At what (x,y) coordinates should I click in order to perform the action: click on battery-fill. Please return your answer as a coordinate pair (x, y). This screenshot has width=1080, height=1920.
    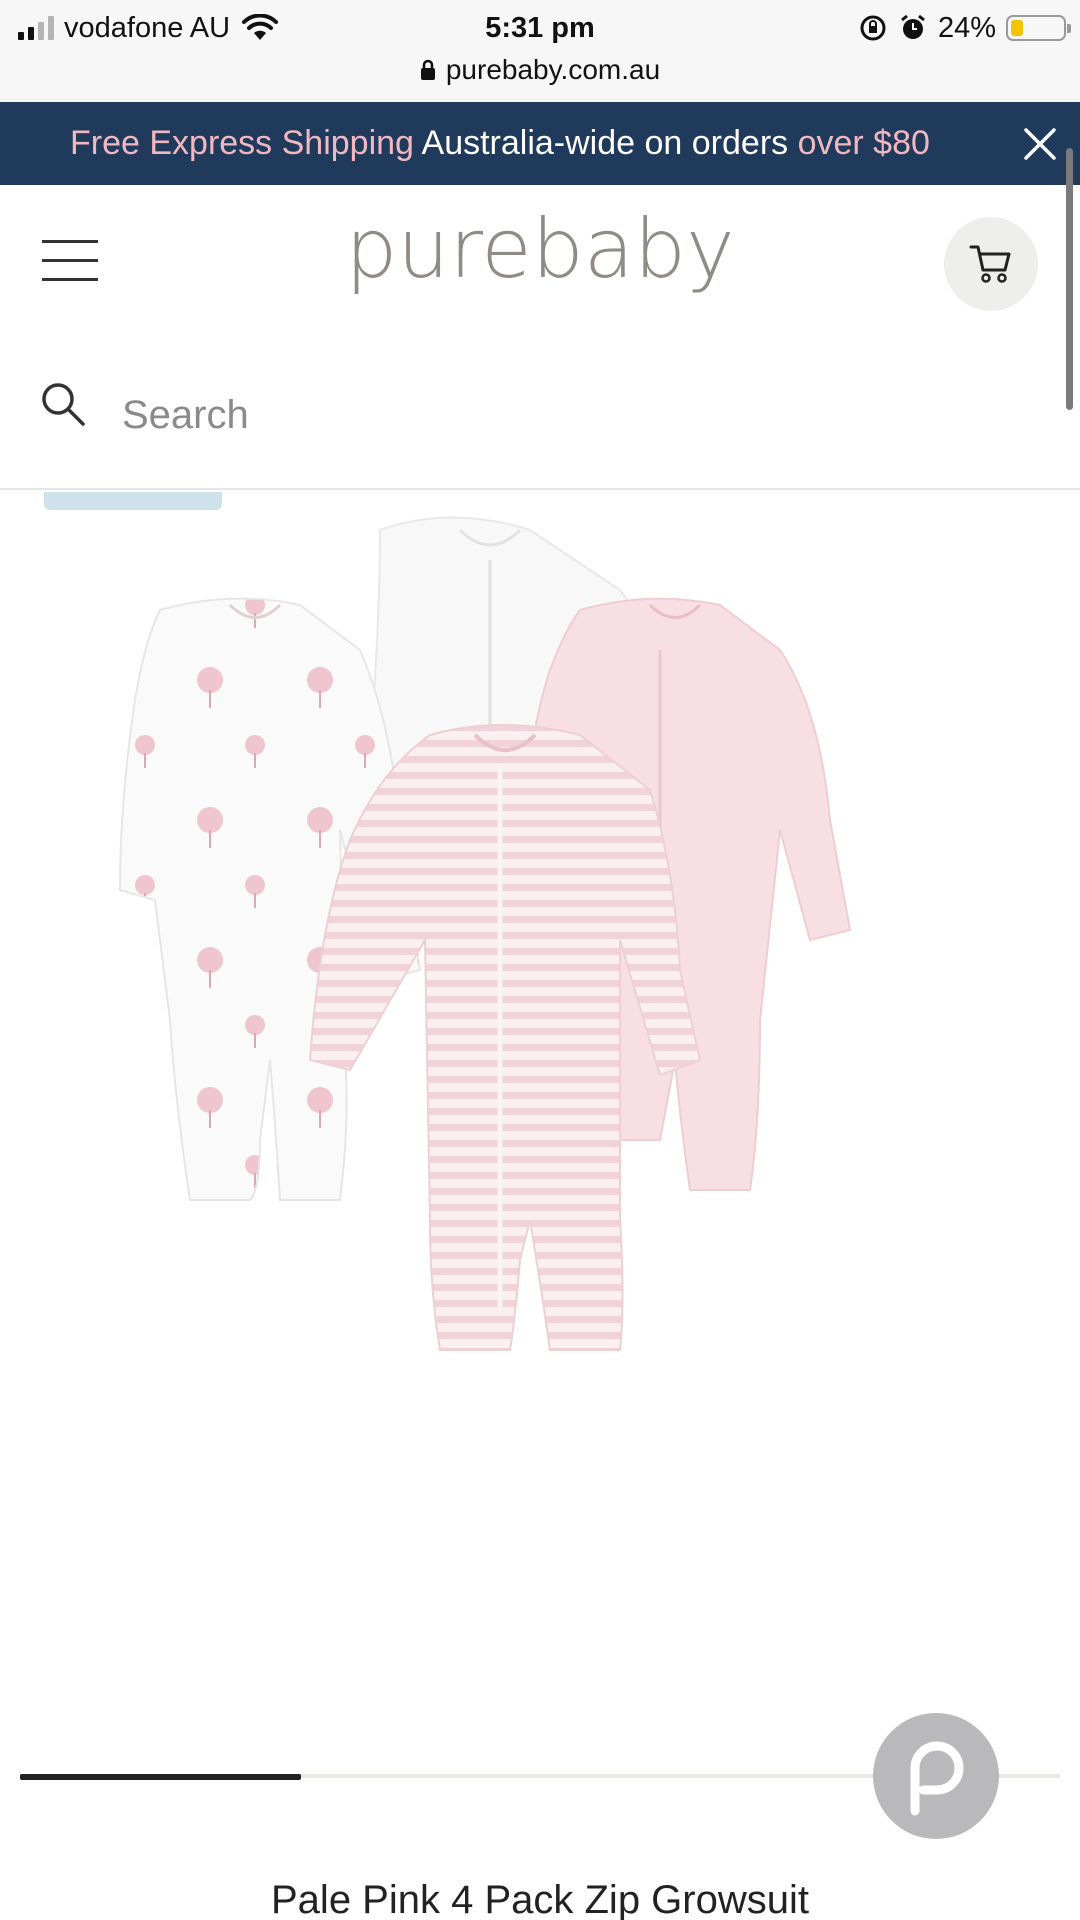
    Looking at the image, I should click on (1017, 28).